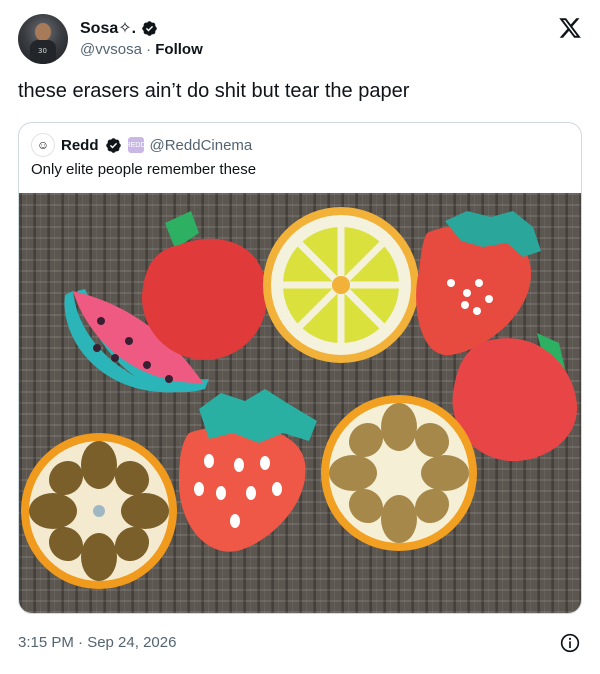  I want to click on apple-eraser, so click(205, 285).